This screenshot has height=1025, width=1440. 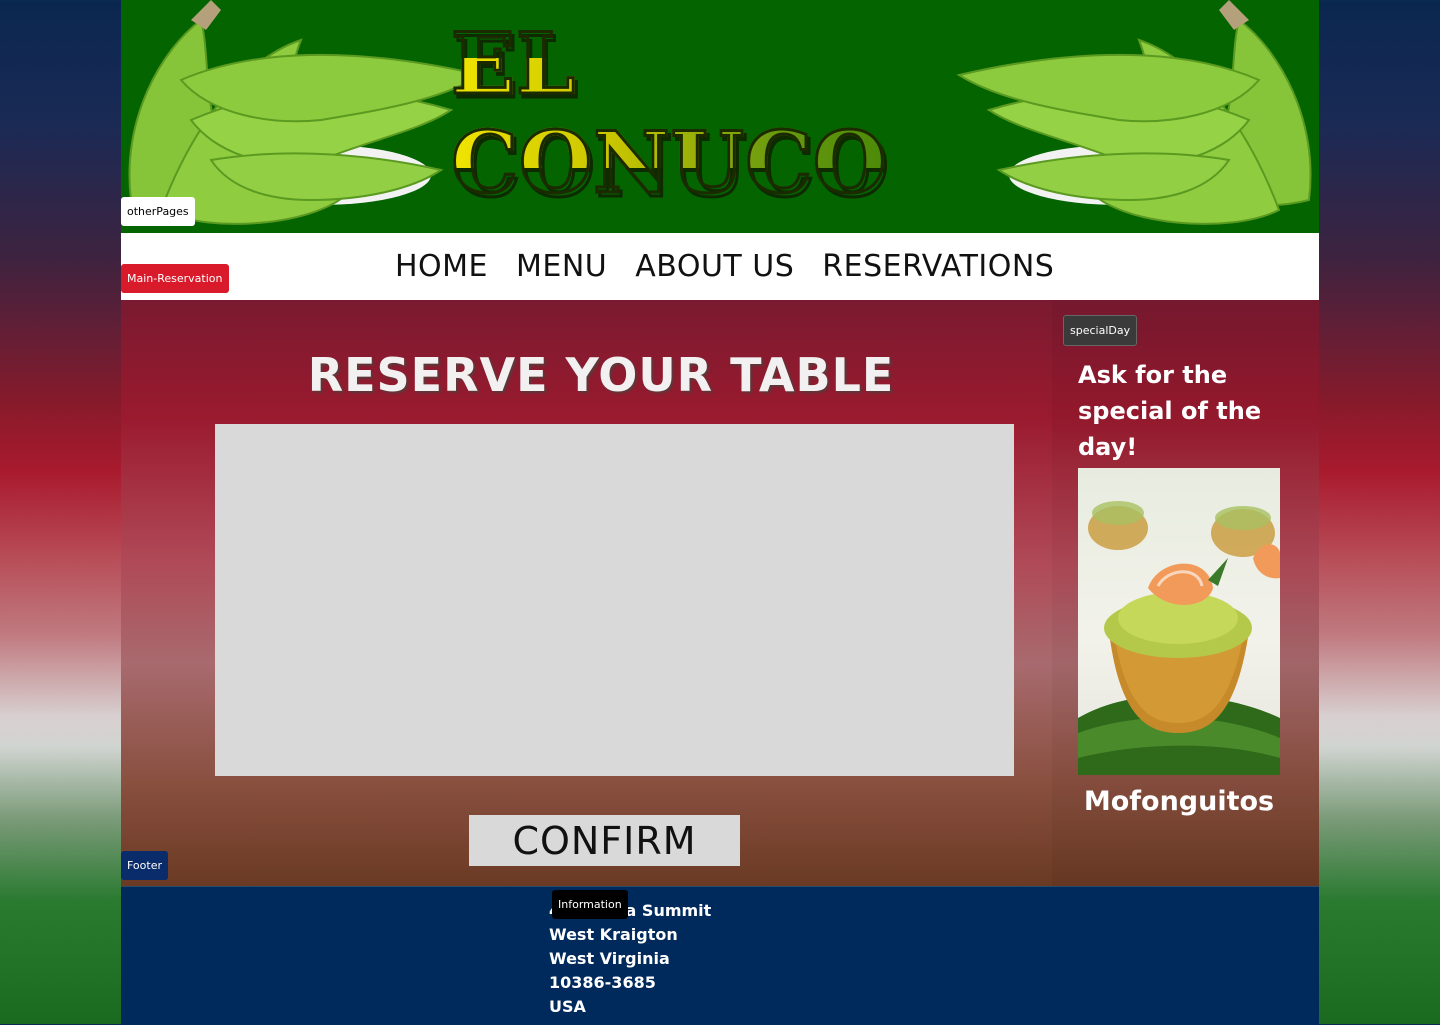 What do you see at coordinates (714, 266) in the screenshot?
I see `nav-about-us-link: ABOUT US` at bounding box center [714, 266].